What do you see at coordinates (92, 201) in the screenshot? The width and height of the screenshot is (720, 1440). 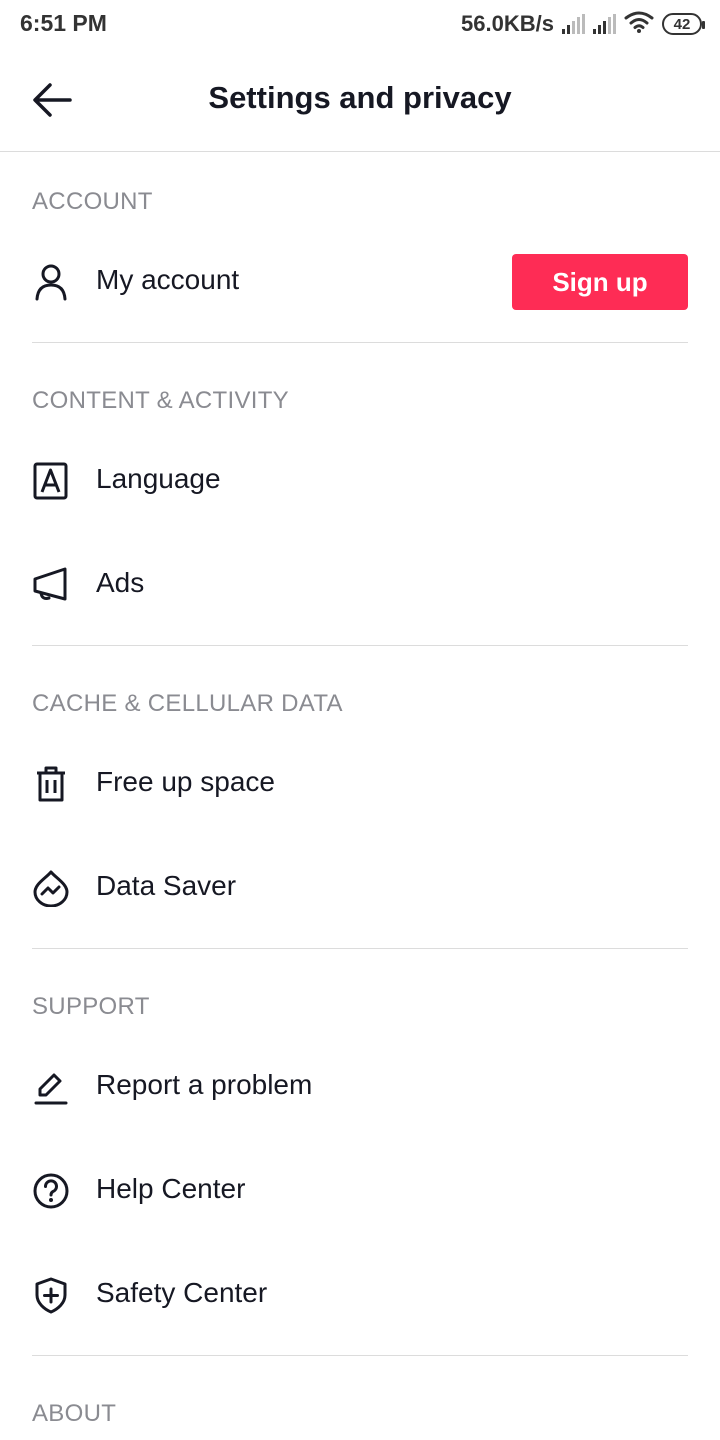 I see `section-title-account: ACCOUNT` at bounding box center [92, 201].